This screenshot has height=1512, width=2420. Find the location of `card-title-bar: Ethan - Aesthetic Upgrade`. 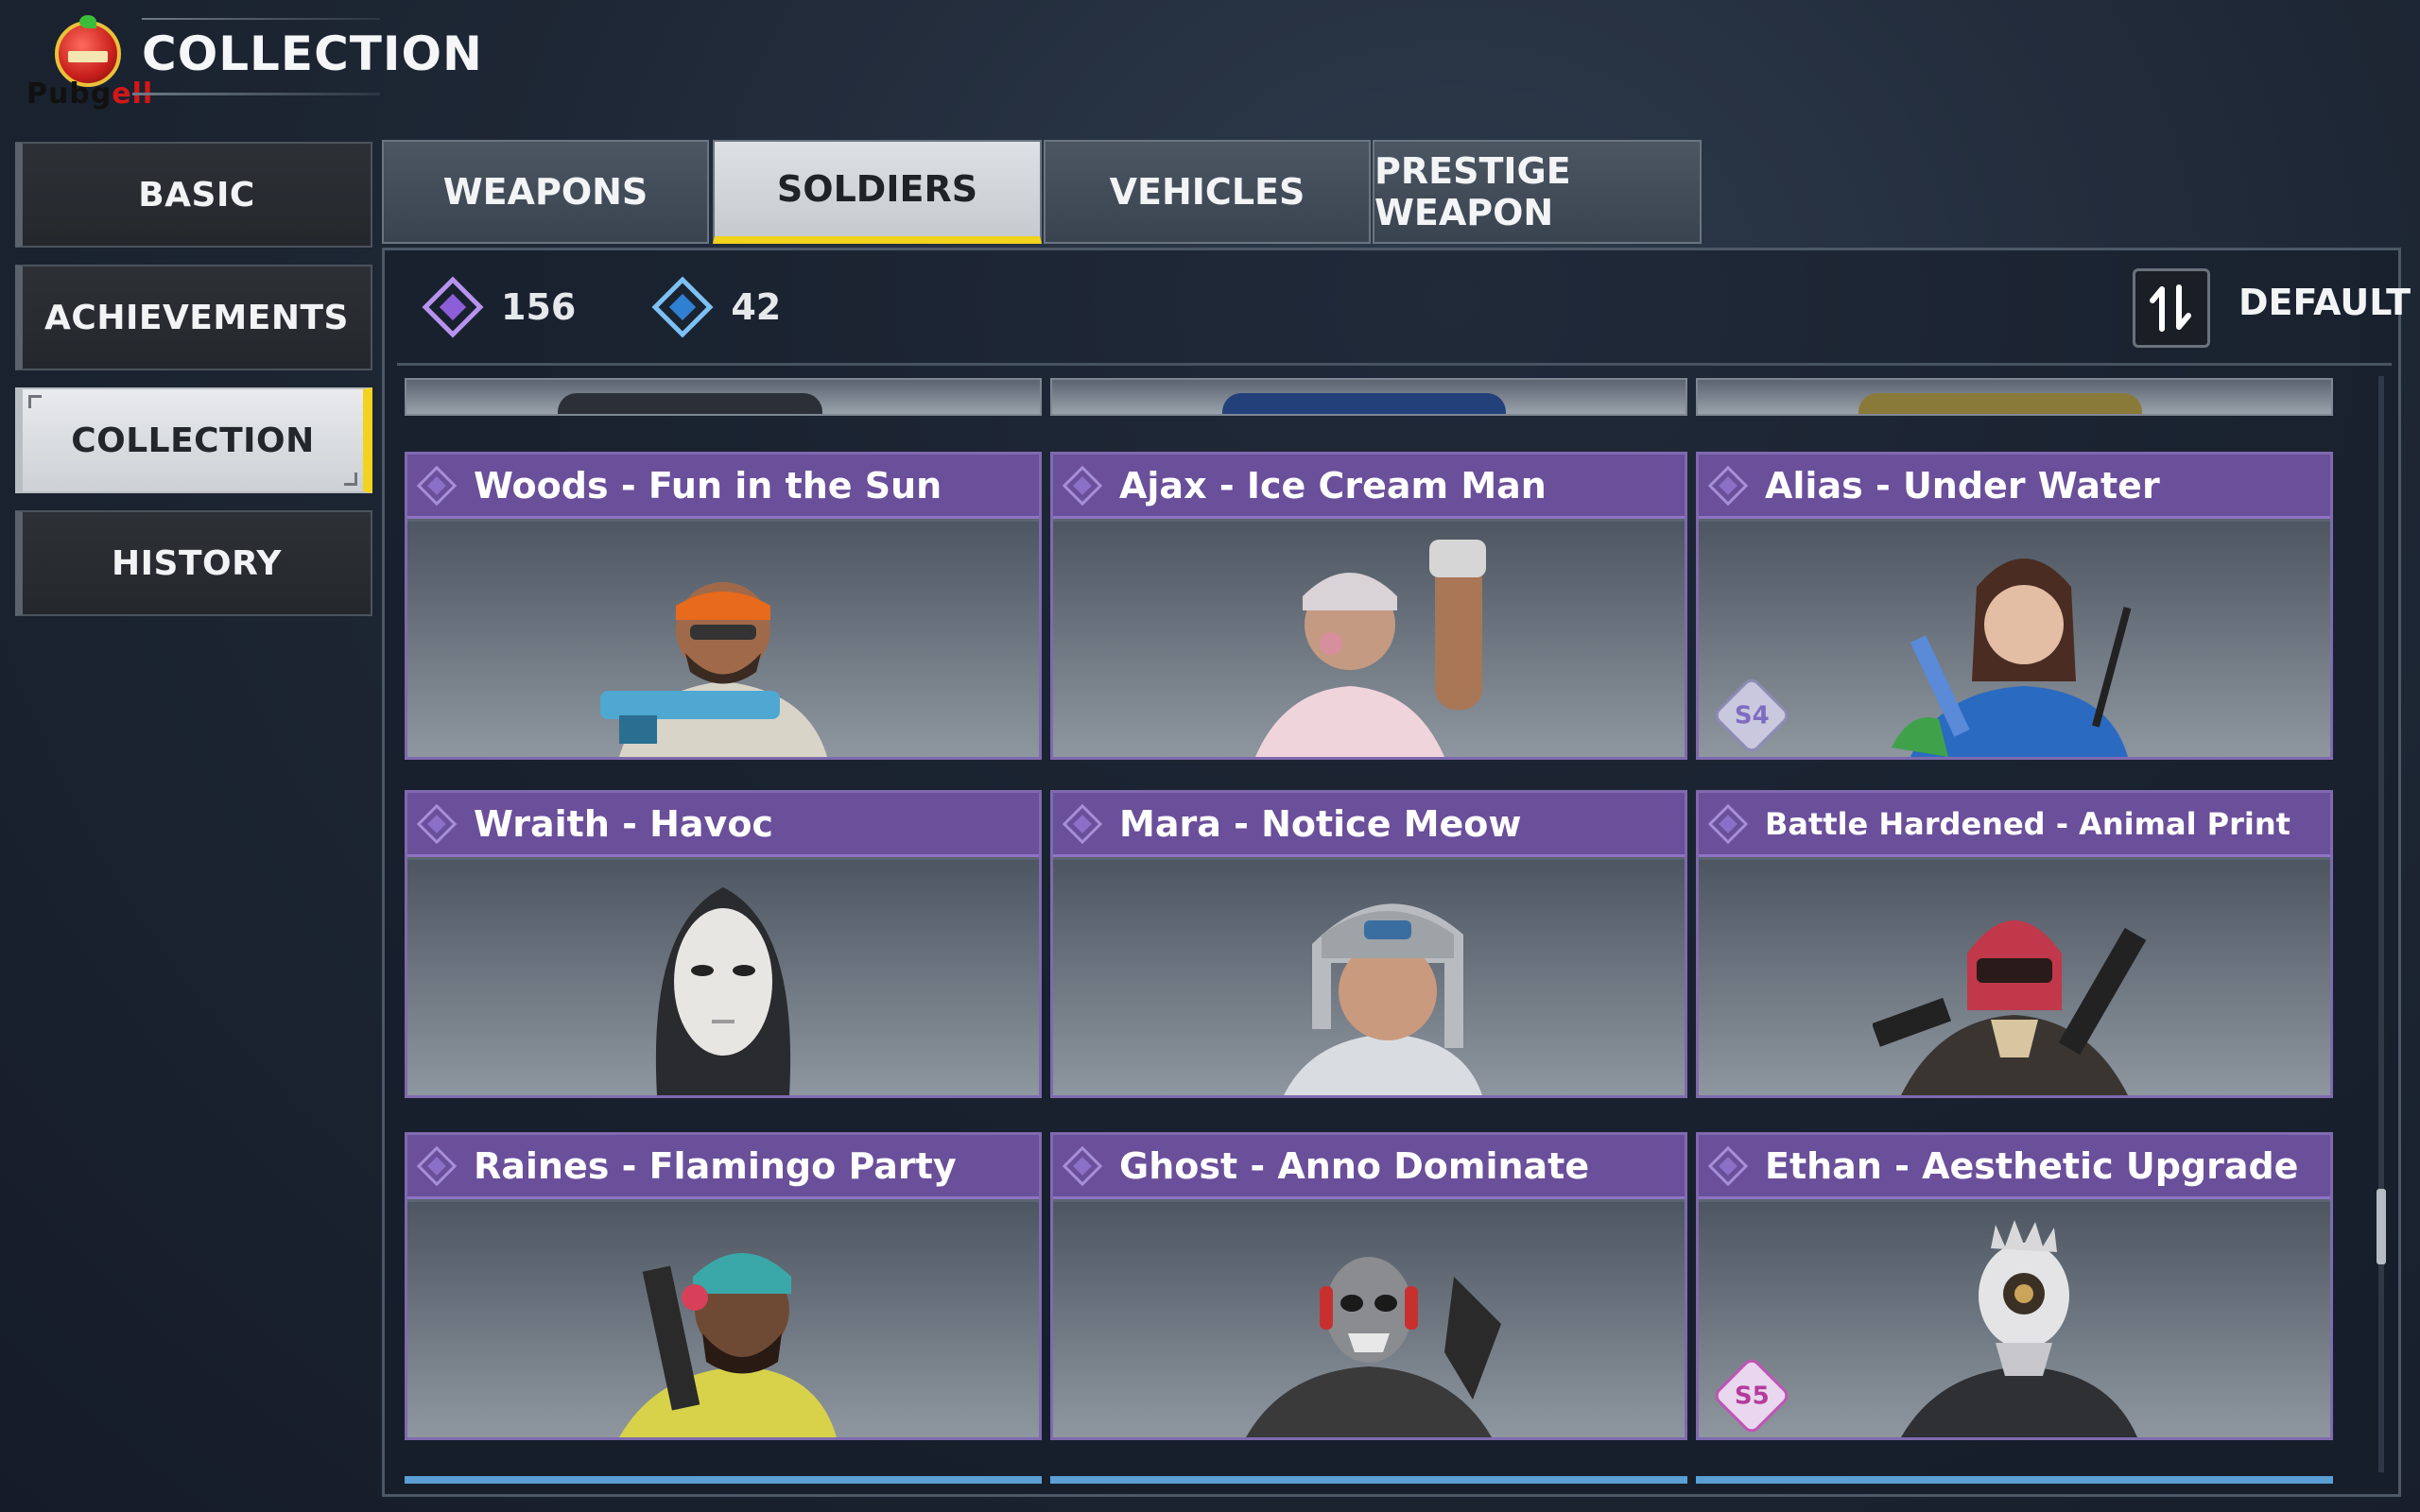

card-title-bar: Ethan - Aesthetic Upgrade is located at coordinates (2014, 1167).